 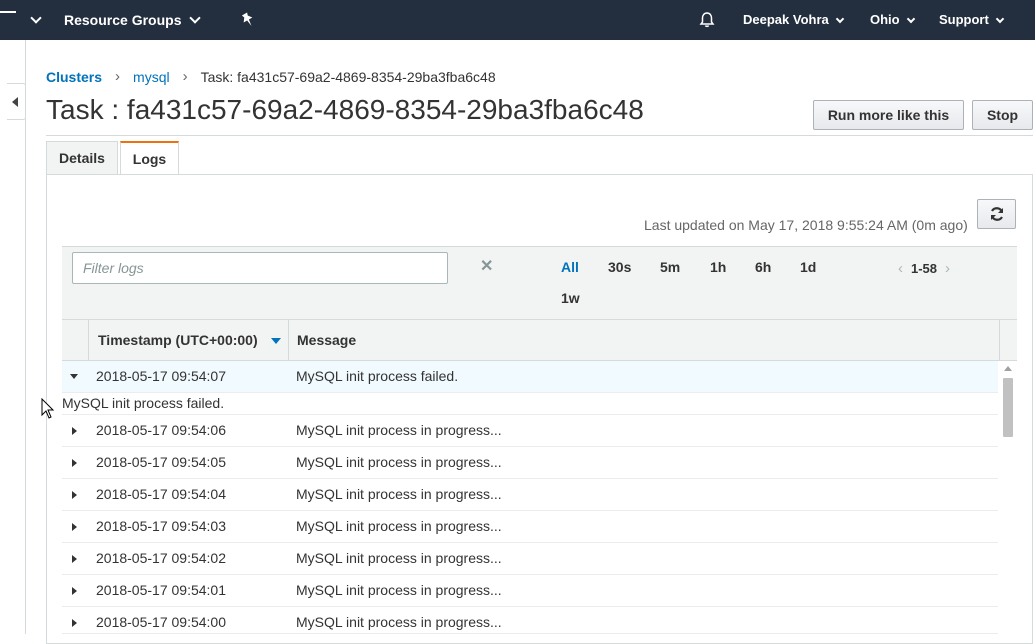 I want to click on column-header-timestamp: Timestamp (UTC+00:00), so click(x=189, y=340).